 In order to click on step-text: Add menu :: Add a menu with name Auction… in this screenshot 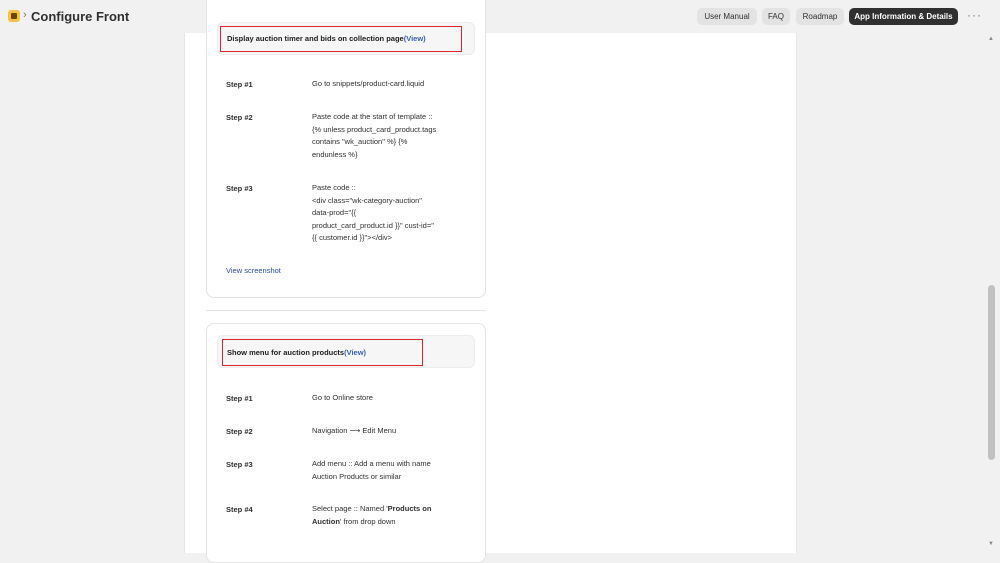, I will do `click(392, 470)`.